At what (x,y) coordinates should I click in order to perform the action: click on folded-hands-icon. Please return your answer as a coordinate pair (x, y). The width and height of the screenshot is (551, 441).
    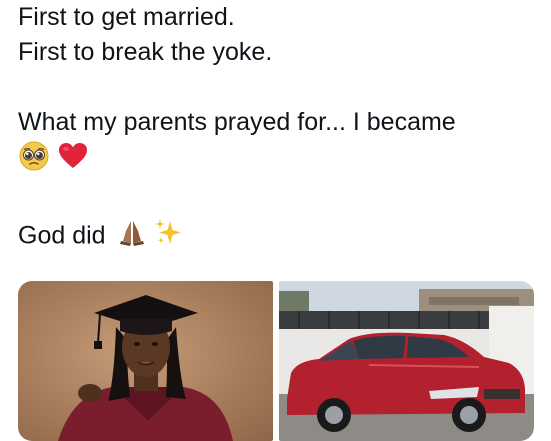
    Looking at the image, I should click on (132, 237).